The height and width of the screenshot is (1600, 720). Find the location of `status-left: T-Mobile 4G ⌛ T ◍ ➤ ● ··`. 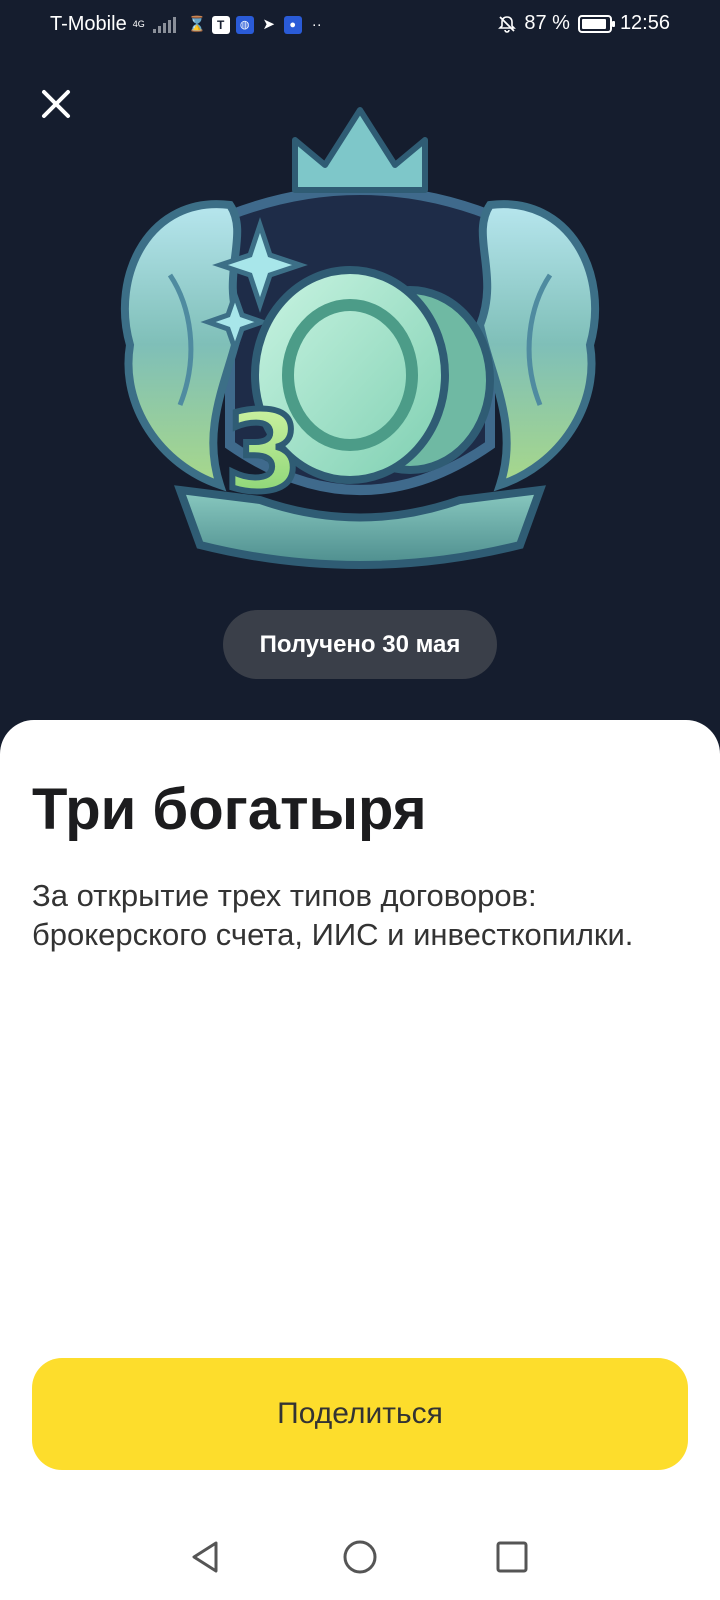

status-left: T-Mobile 4G ⌛ T ◍ ➤ ● ·· is located at coordinates (188, 24).